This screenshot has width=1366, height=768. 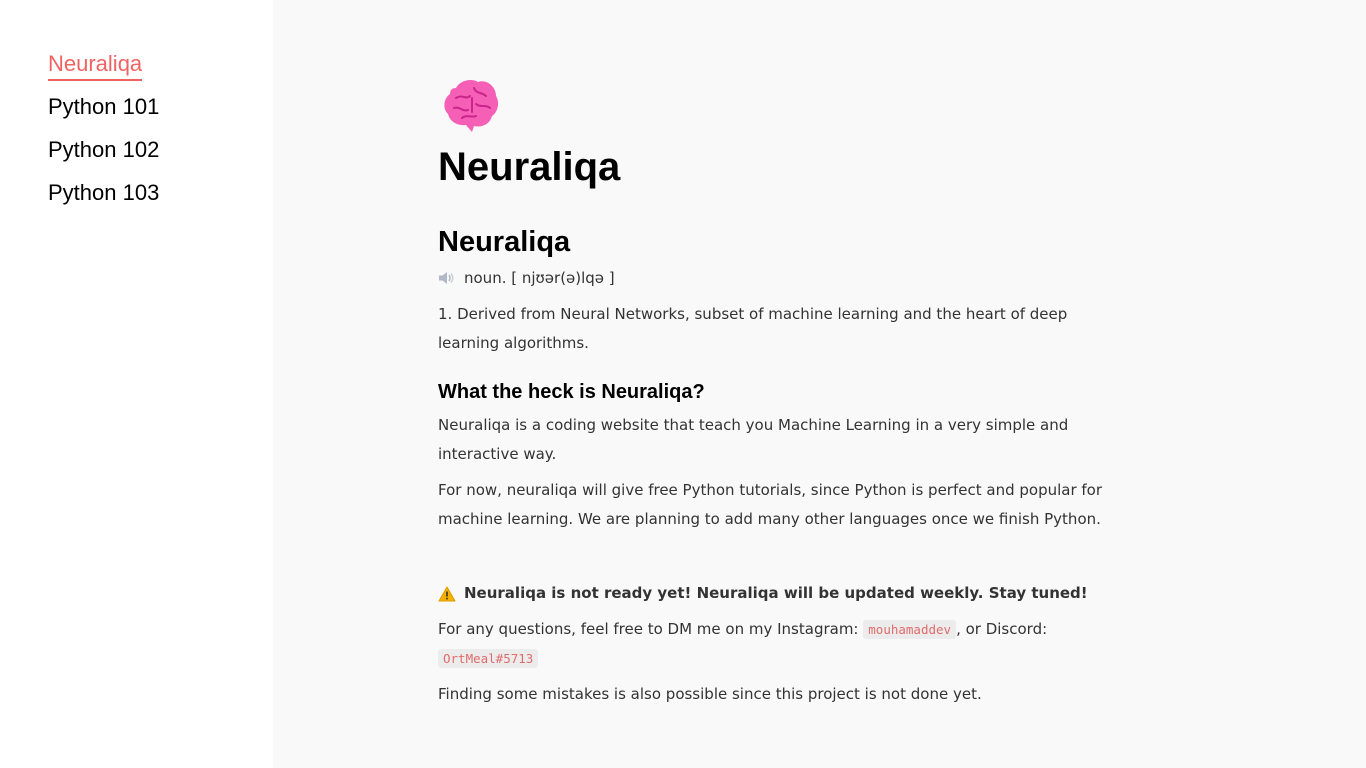 I want to click on sidebar-item-python-102: Python 102, so click(x=103, y=157).